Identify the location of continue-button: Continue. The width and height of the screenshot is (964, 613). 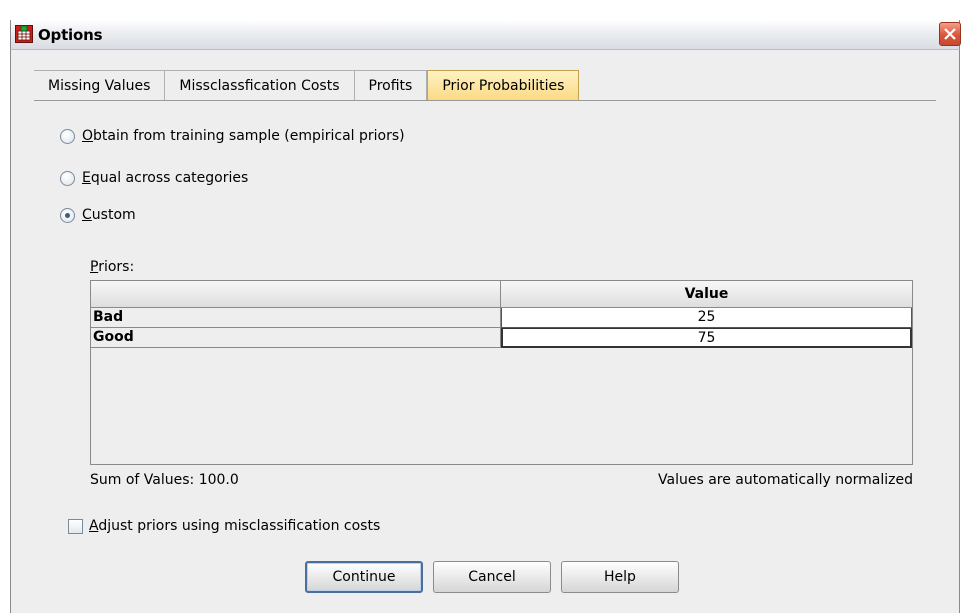
(364, 577).